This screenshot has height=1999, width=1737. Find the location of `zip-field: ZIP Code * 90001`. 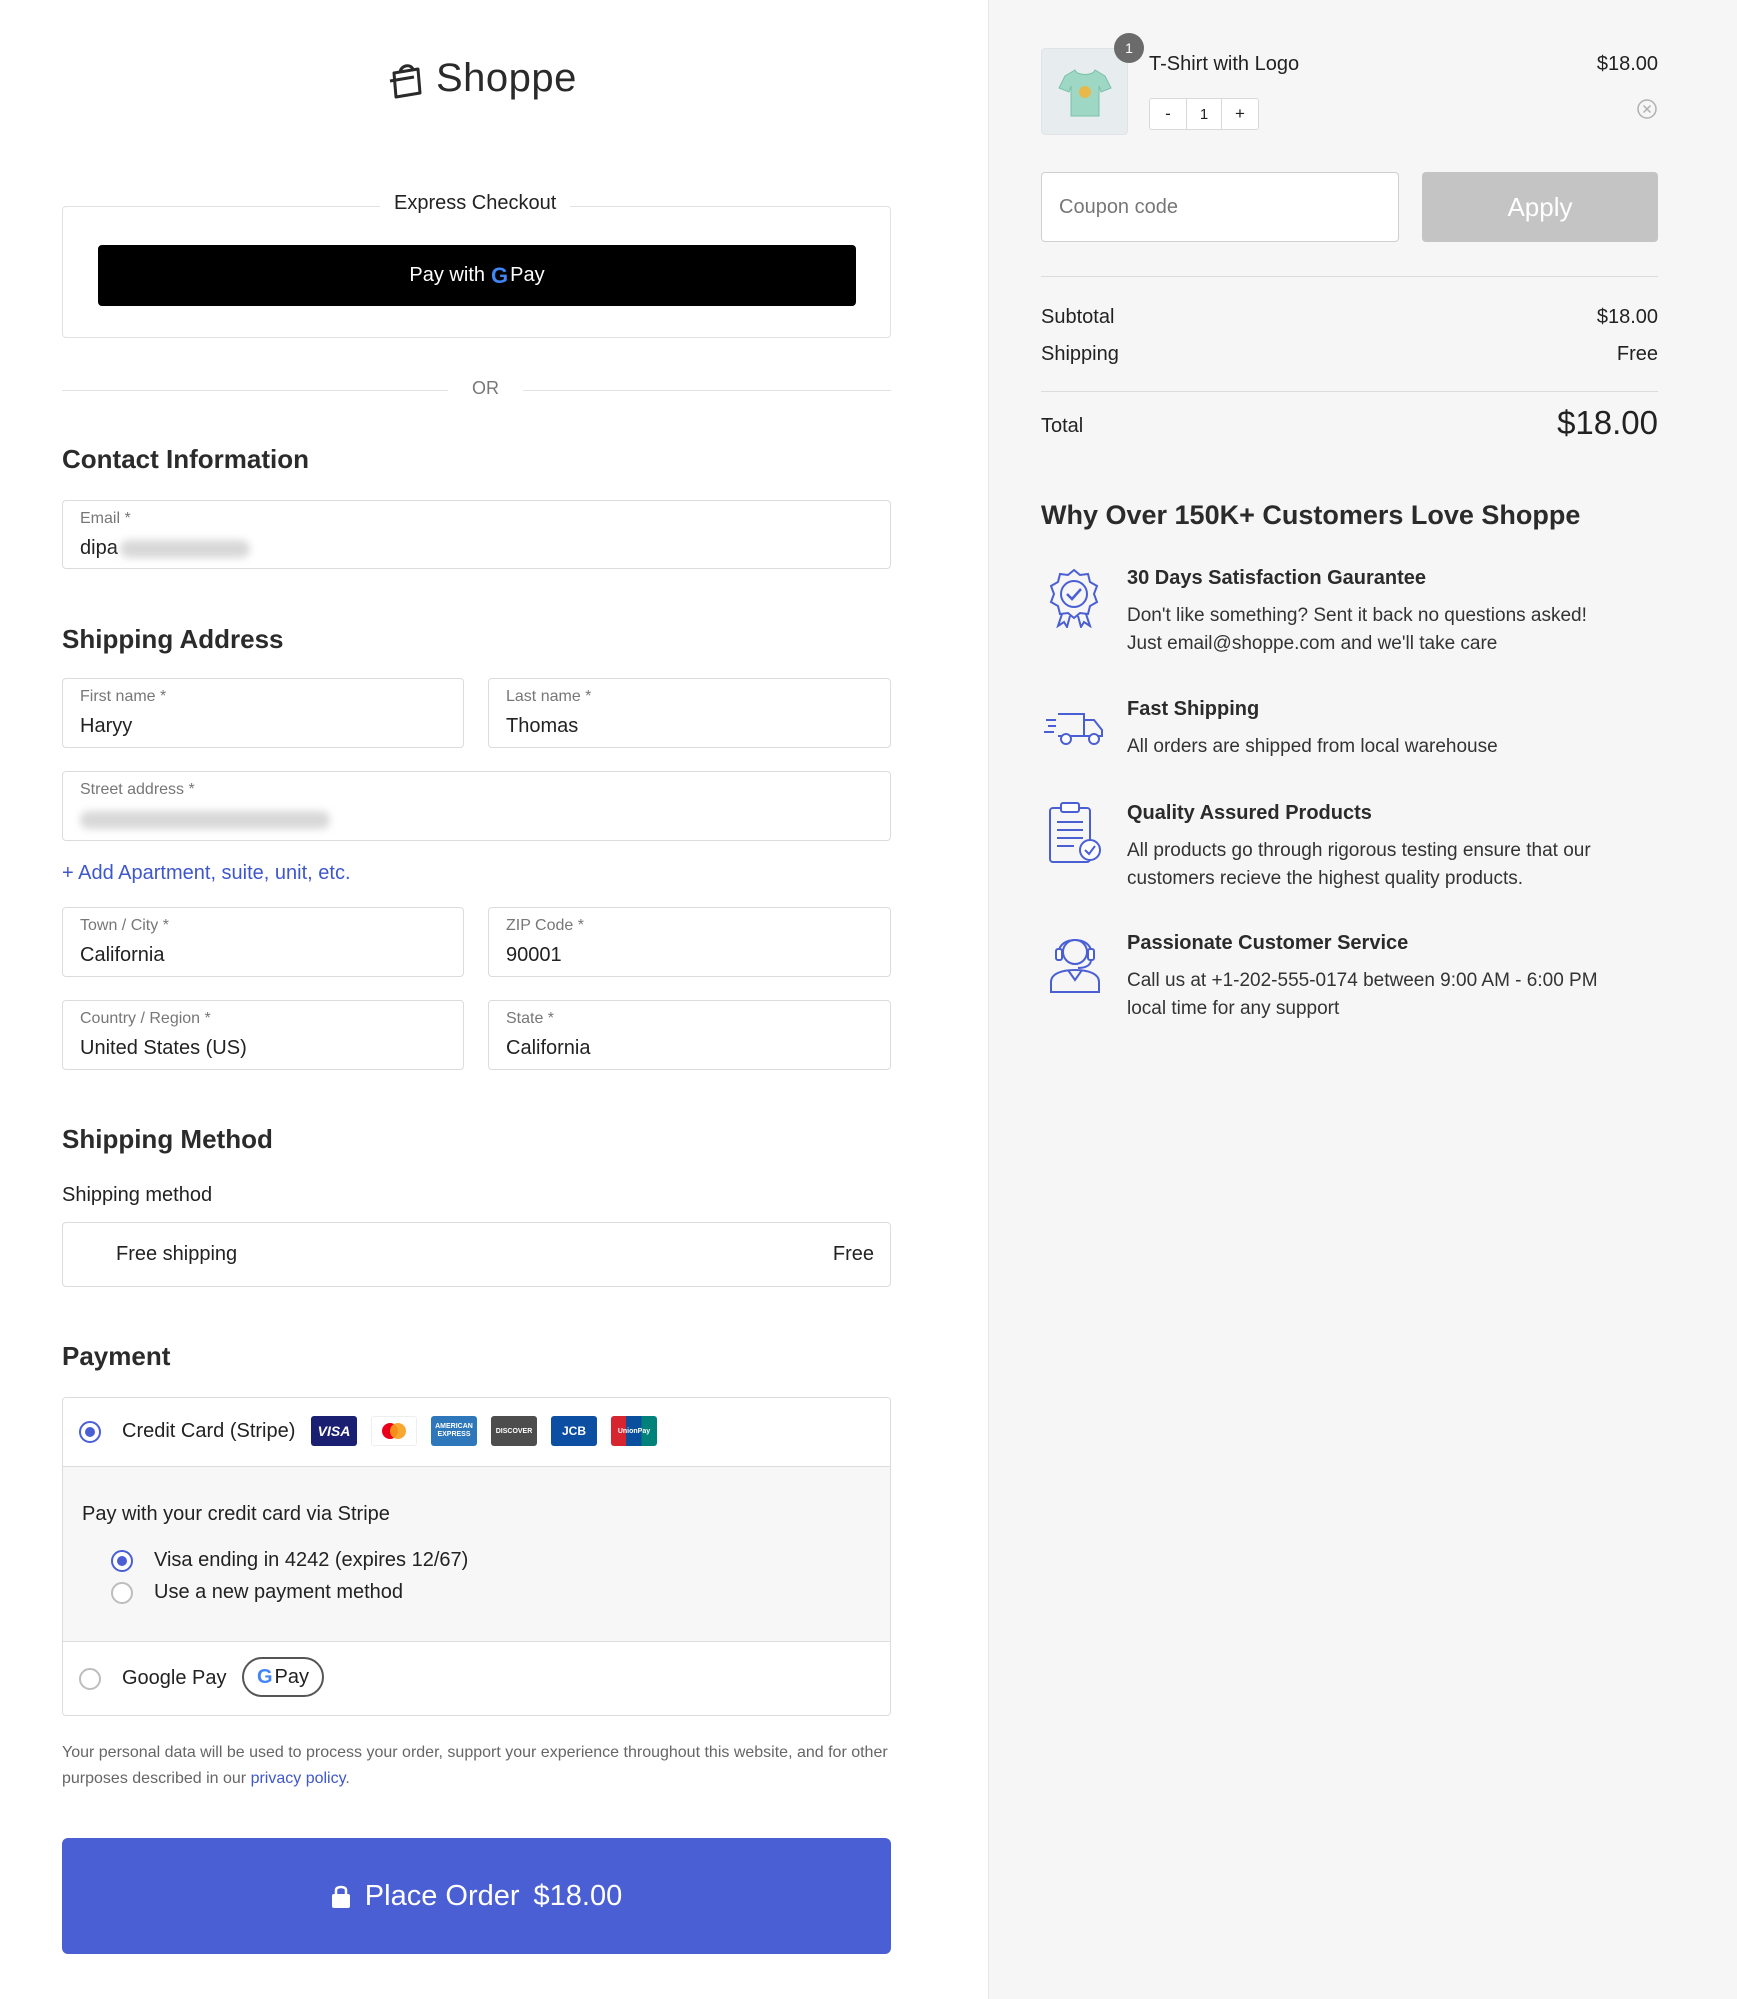

zip-field: ZIP Code * 90001 is located at coordinates (689, 942).